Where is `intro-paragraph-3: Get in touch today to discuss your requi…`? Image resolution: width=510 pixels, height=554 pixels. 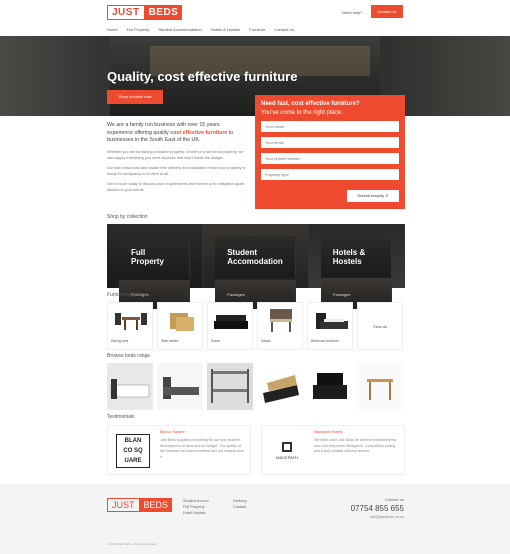 intro-paragraph-3: Get in touch today to discuss your requi… is located at coordinates (176, 186).